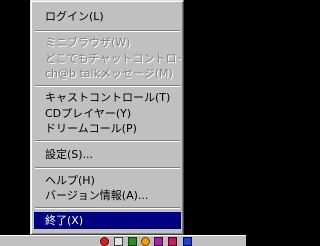  What do you see at coordinates (107, 16) in the screenshot?
I see `menu-item-login: ログイン(L)` at bounding box center [107, 16].